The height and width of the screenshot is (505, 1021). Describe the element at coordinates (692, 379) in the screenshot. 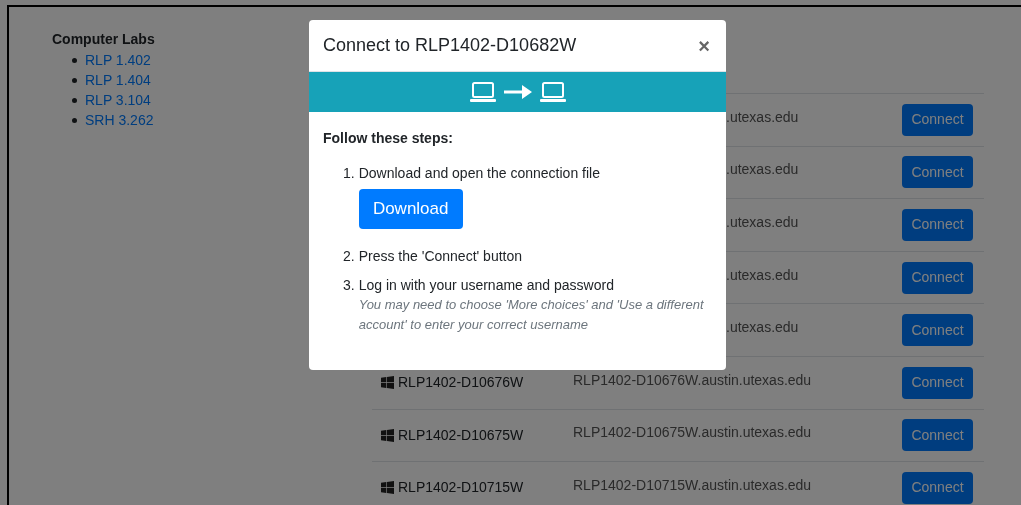

I see `machine-address: RLP1402-D10676W.austin.utexas.edu` at that location.